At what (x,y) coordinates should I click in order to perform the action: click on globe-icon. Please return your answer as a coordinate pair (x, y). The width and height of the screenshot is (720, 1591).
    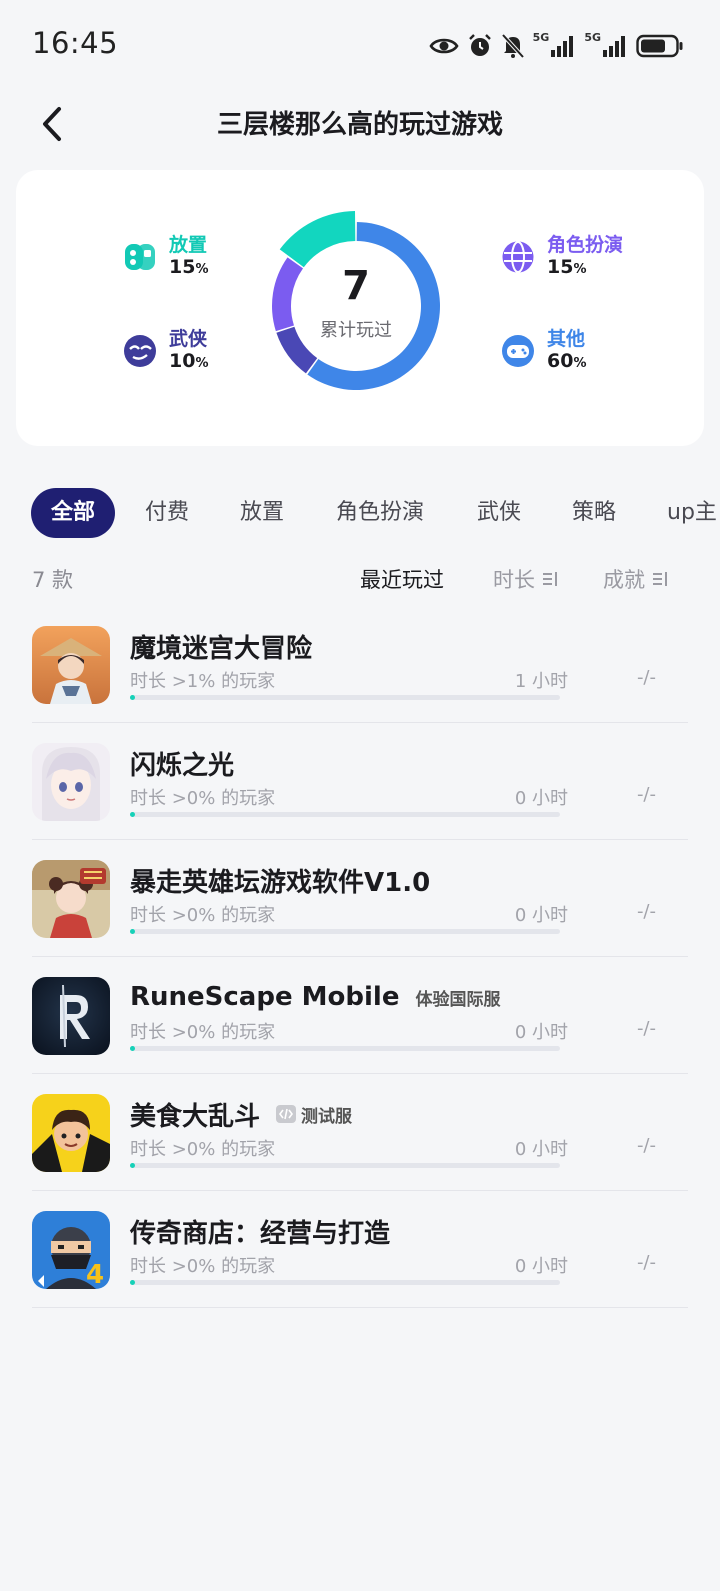
    Looking at the image, I should click on (518, 257).